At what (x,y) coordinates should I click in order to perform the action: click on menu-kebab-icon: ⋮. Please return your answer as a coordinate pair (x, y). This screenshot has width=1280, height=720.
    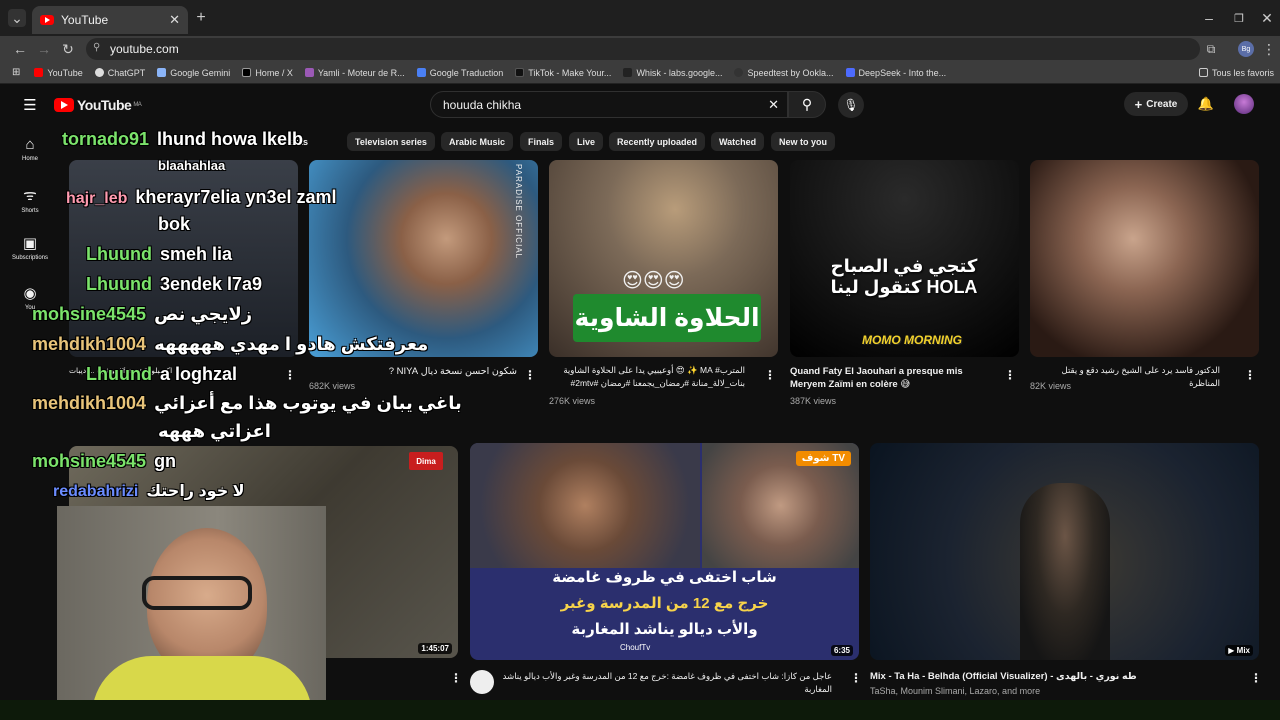
    Looking at the image, I should click on (1269, 49).